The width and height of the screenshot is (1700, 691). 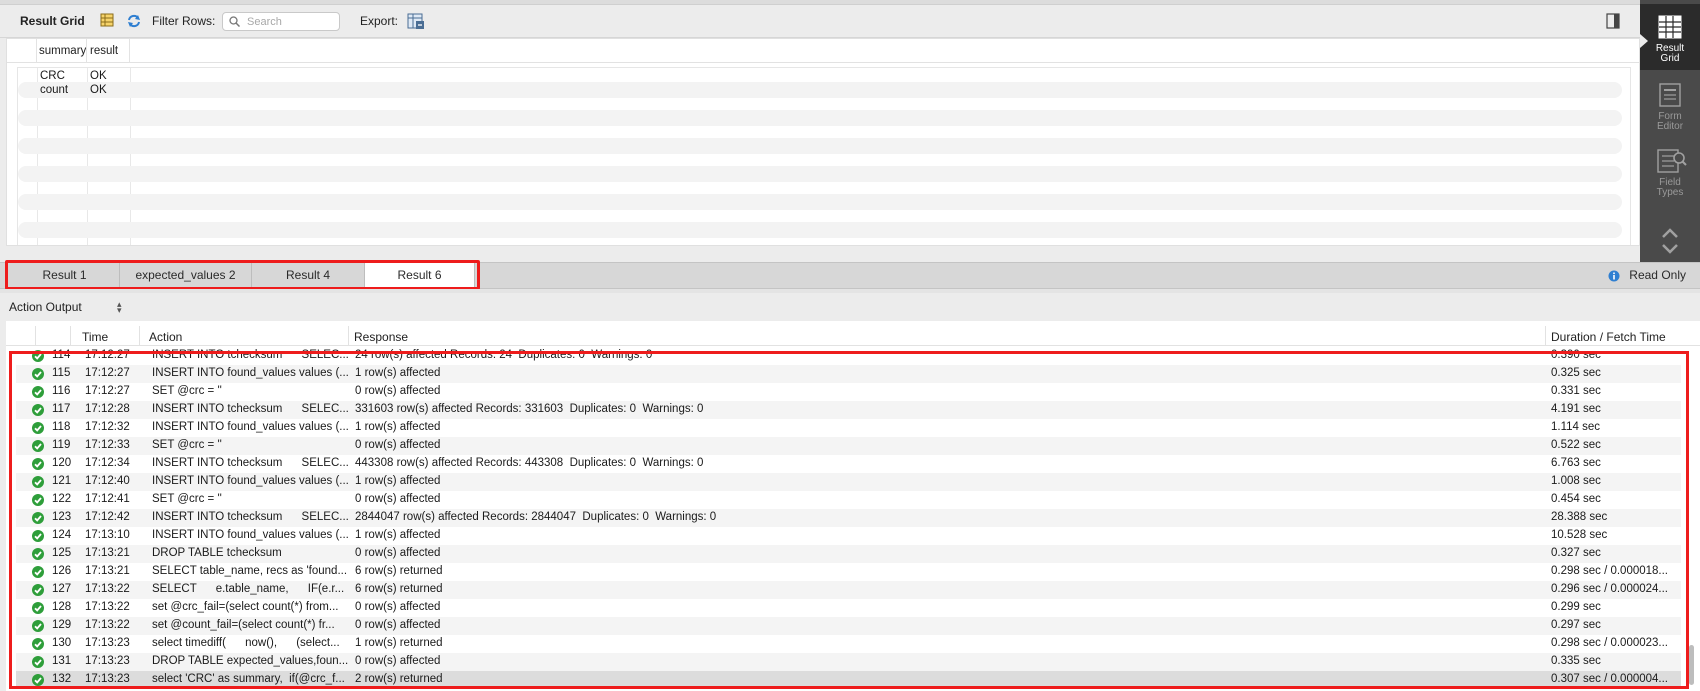 What do you see at coordinates (95, 337) in the screenshot?
I see `log-header-time: Time` at bounding box center [95, 337].